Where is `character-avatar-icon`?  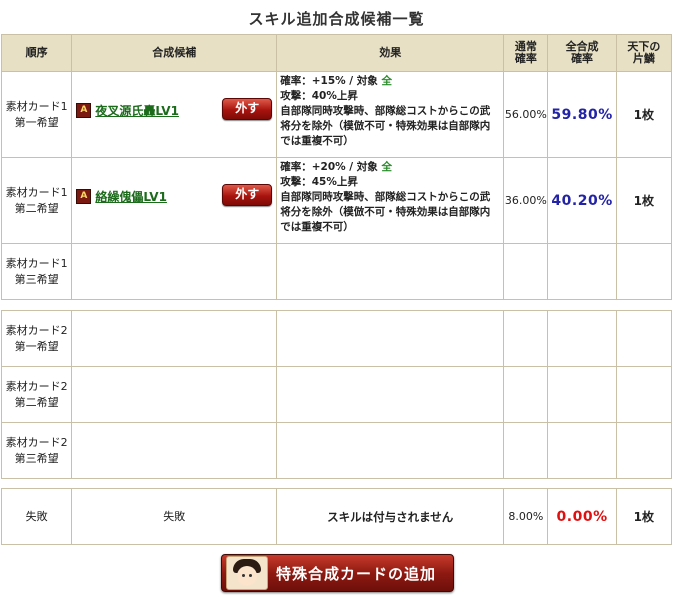
character-avatar-icon is located at coordinates (247, 573).